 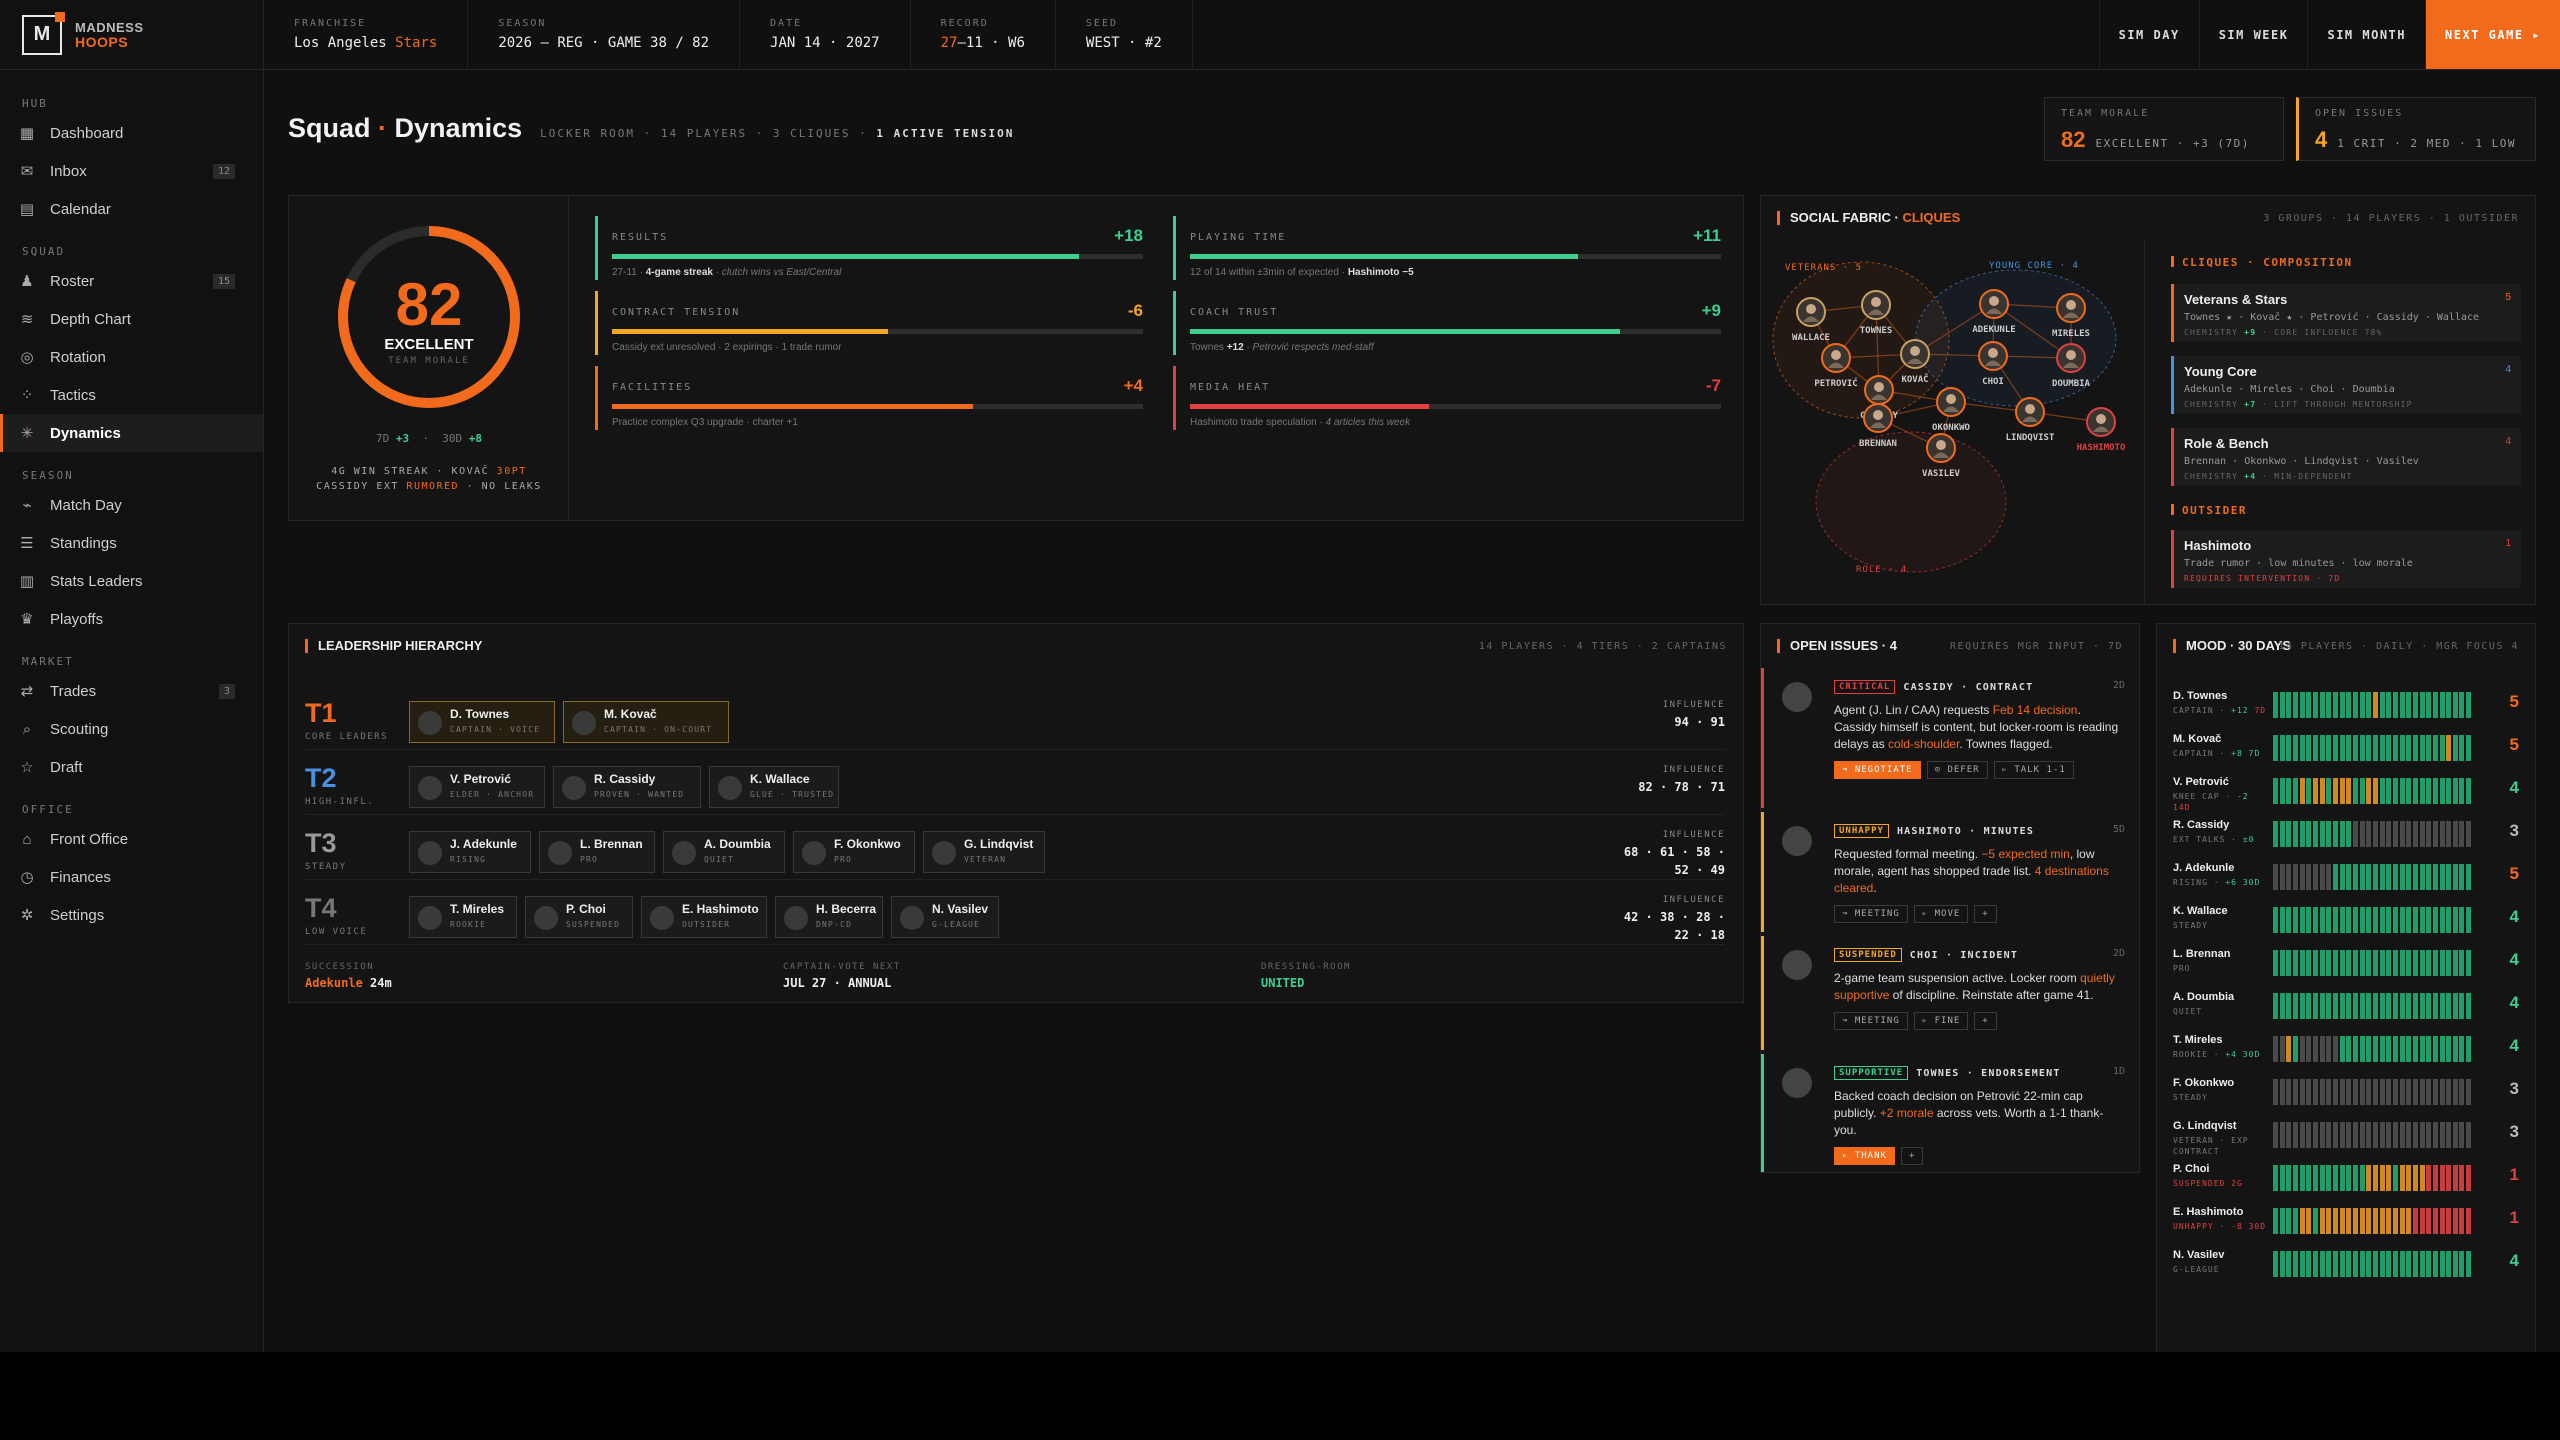 I want to click on player-chip: M. Kovač CAPTAIN · ON-COURT, so click(x=646, y=722).